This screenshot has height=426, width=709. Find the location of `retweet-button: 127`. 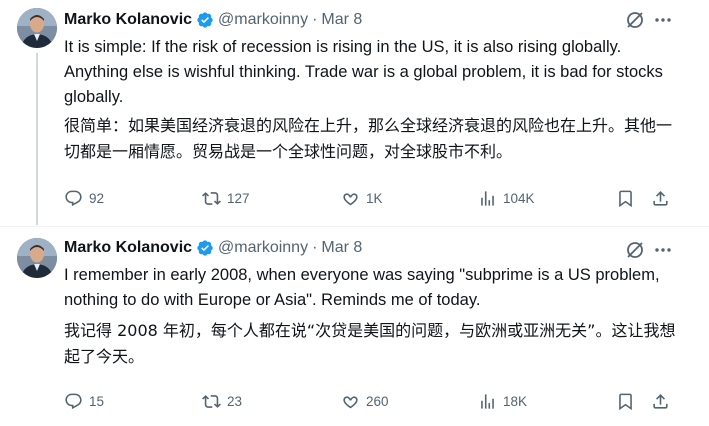

retweet-button: 127 is located at coordinates (226, 198).